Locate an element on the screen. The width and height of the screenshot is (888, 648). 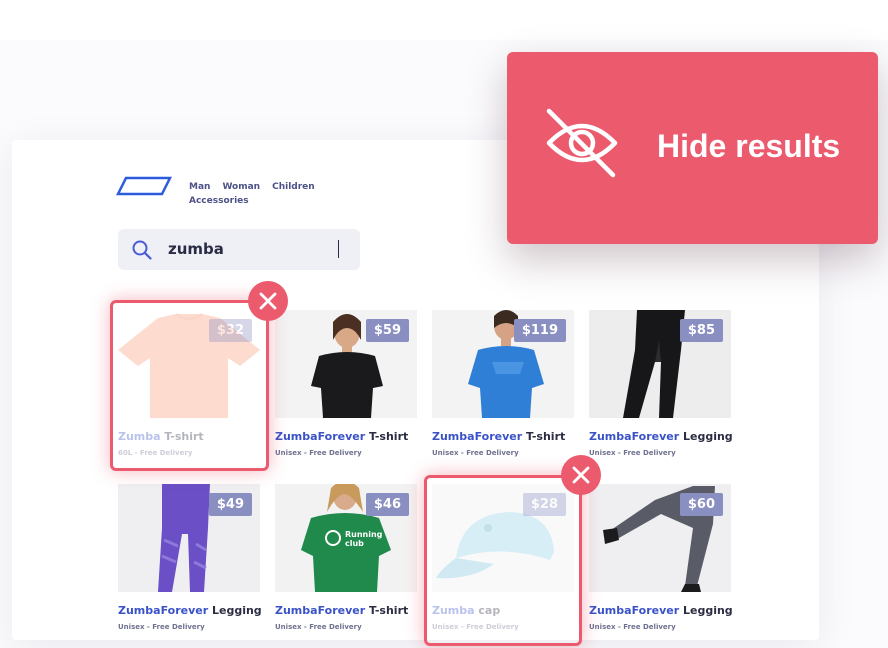
page-top-band is located at coordinates (444, 20).